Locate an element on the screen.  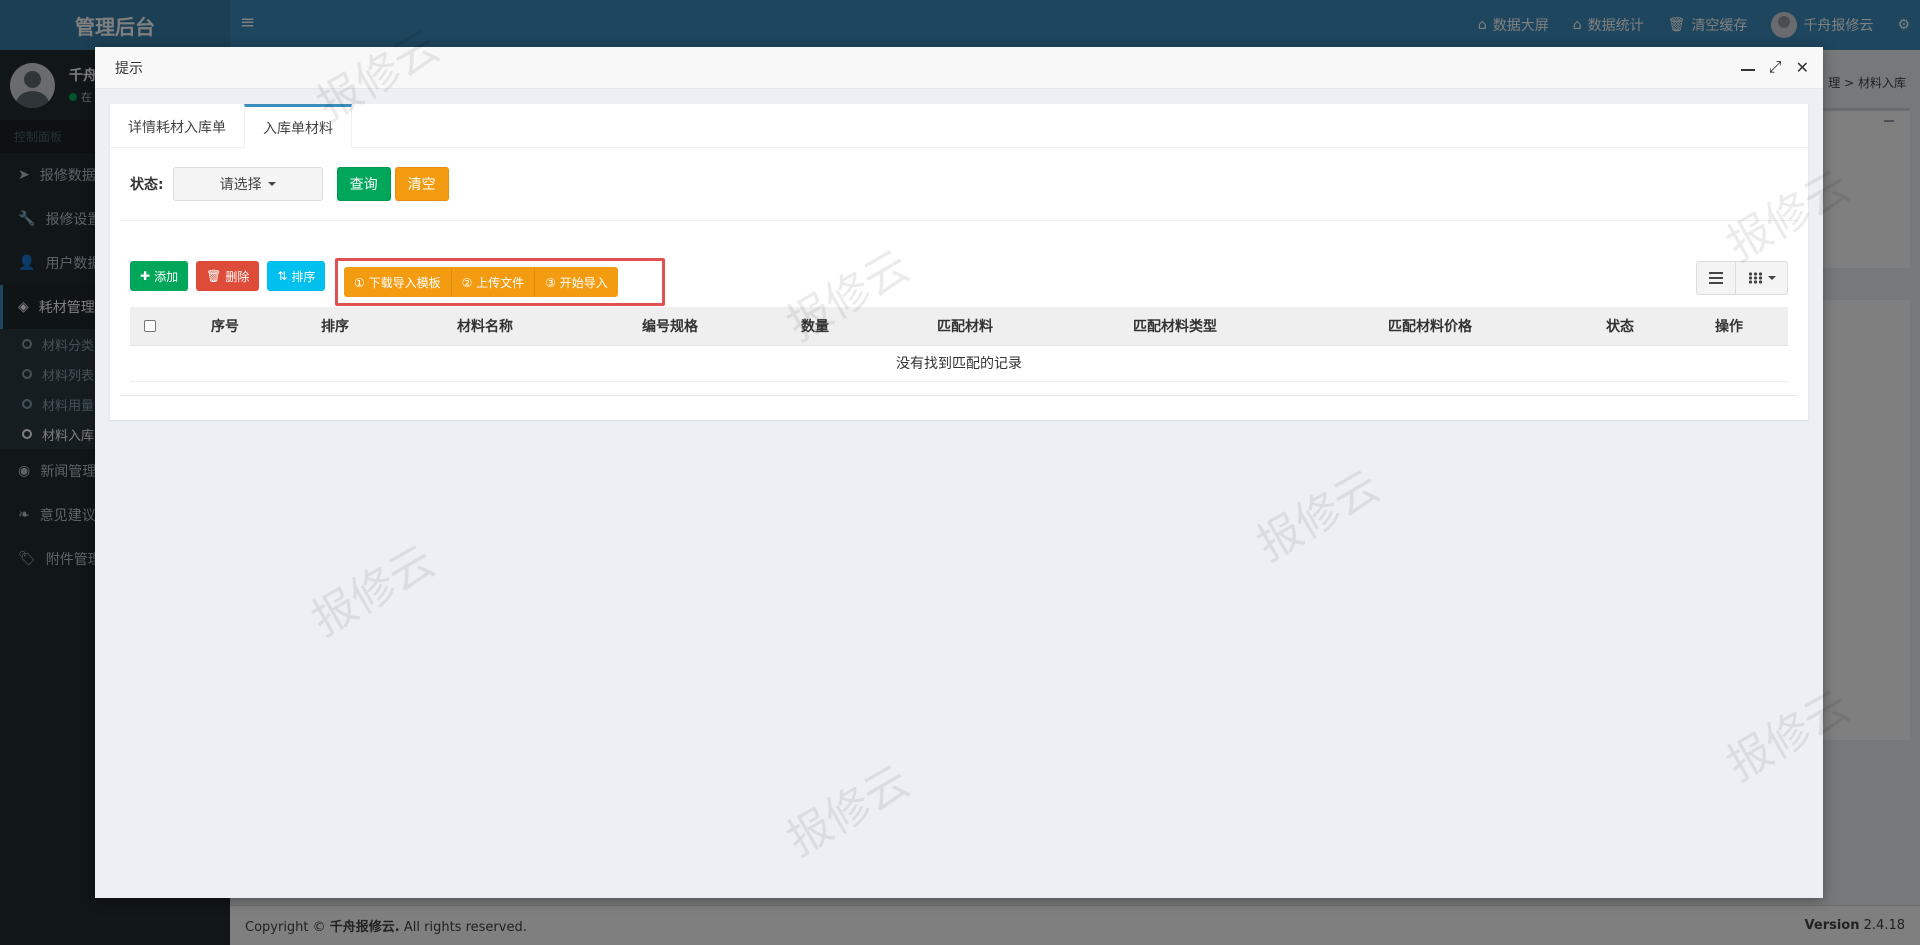
modal-header: 提示 ⤢ ✕ is located at coordinates (959, 68).